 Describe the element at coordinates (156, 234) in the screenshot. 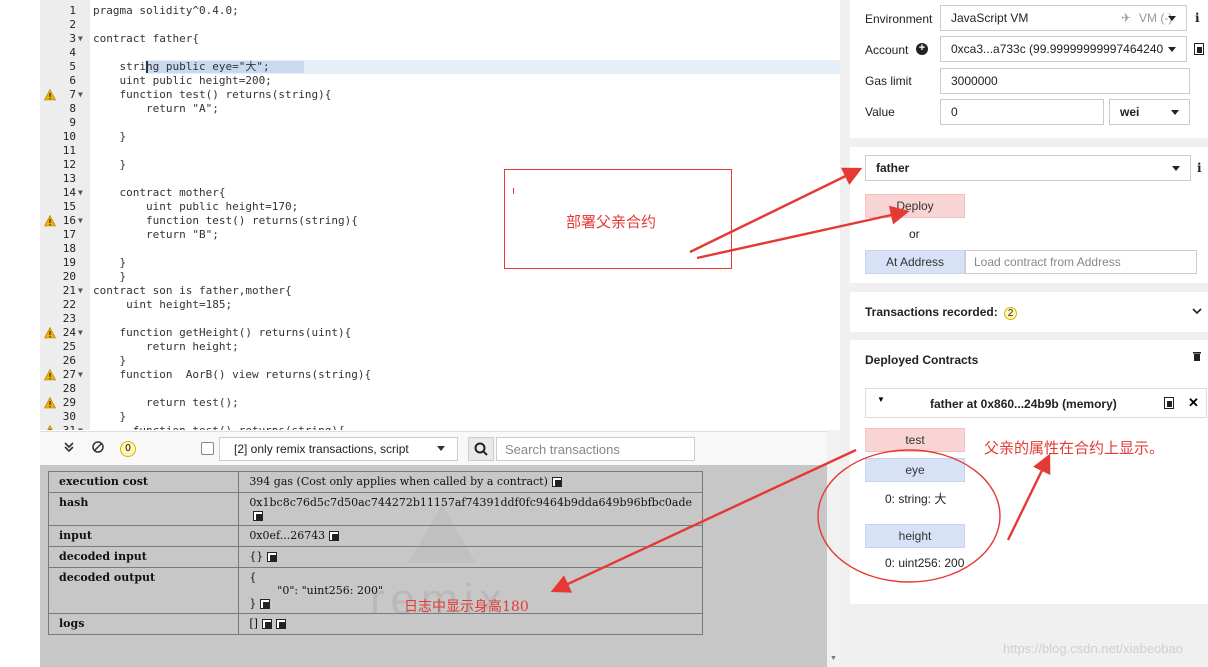

I see `code-text: return "B";` at that location.